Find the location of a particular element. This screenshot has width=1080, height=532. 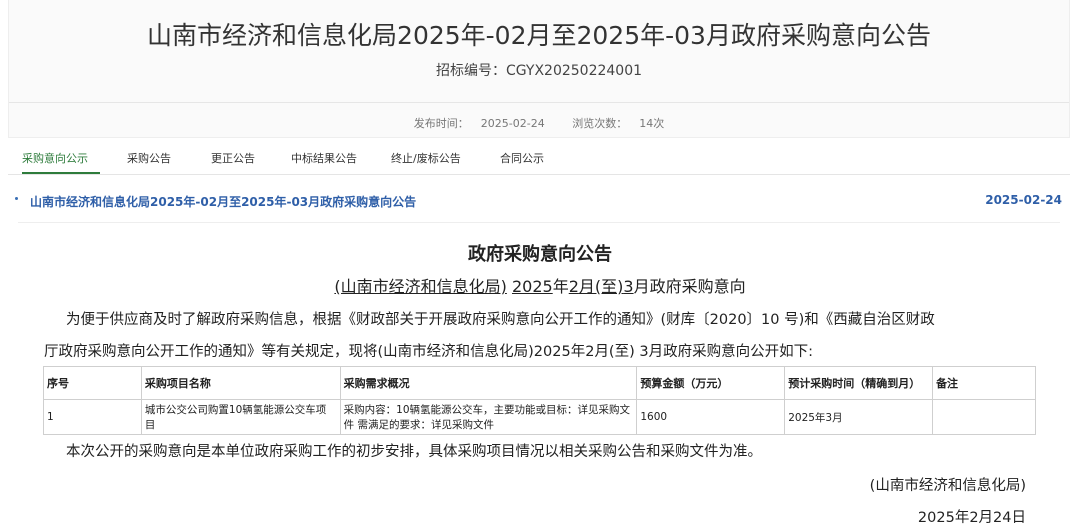

header-expected-time: 预计采购时间（精确到月） is located at coordinates (859, 383).